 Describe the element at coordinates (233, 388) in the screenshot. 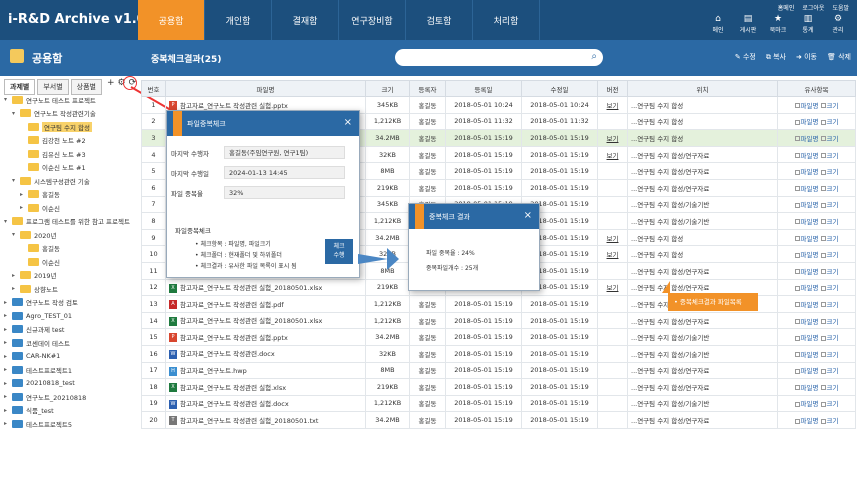

I see `file-name: 참고자료_연구노트 작성관련 실험.xlsx` at that location.